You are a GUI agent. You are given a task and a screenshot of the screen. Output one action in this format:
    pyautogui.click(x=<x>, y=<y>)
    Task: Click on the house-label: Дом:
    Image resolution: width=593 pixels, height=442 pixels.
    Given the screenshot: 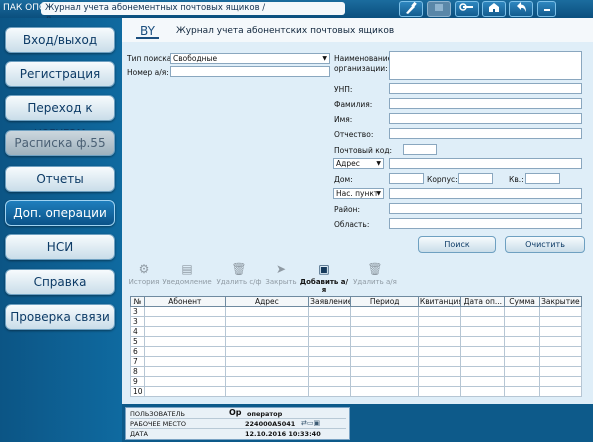 What is the action you would take?
    pyautogui.click(x=343, y=179)
    